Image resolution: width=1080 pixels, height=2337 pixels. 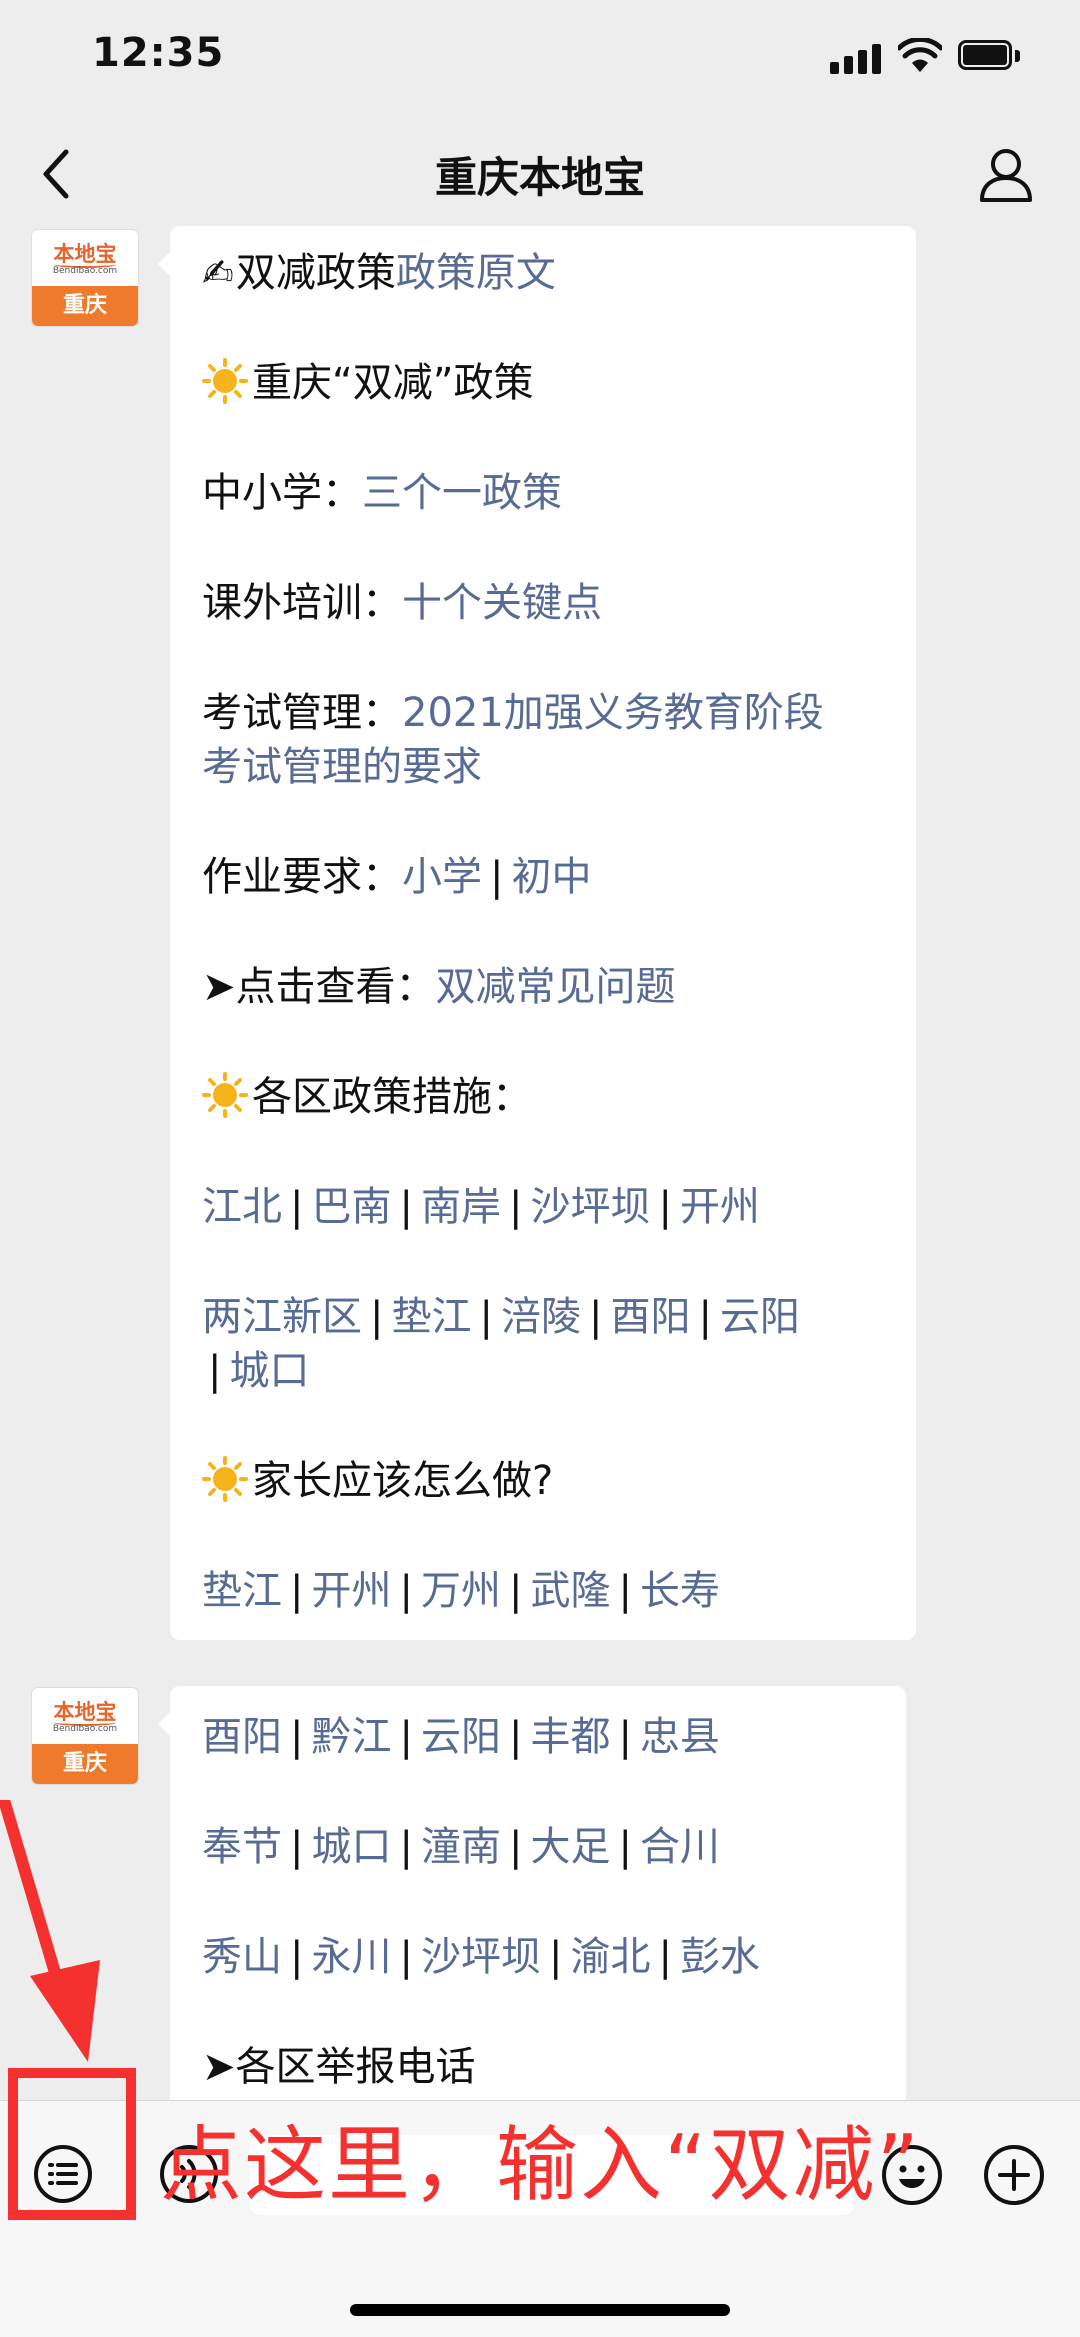 I want to click on home-indicator, so click(x=540, y=2310).